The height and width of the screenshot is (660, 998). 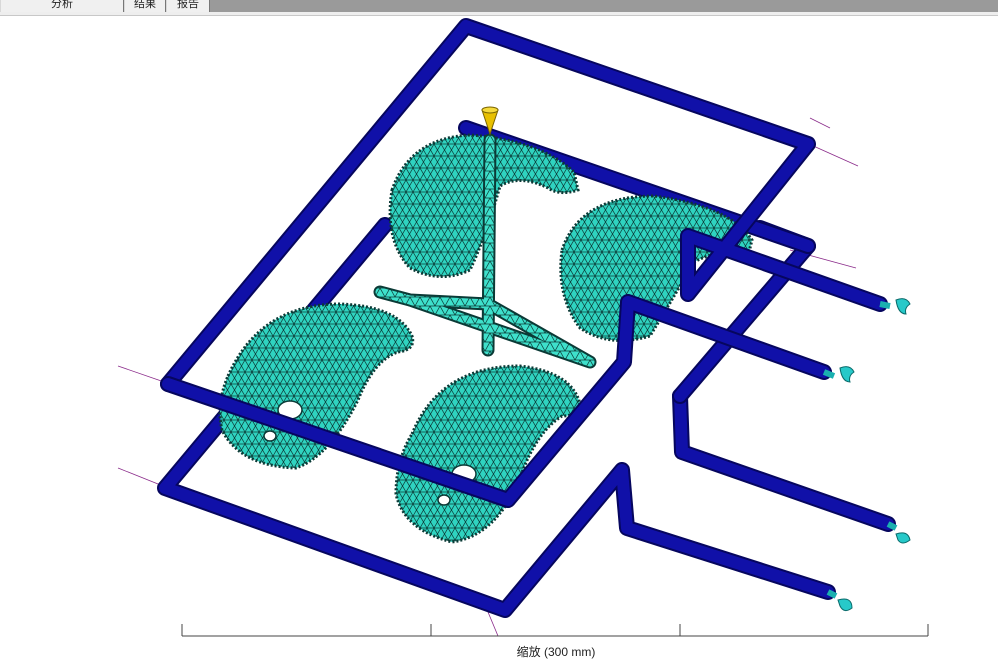 I want to click on tab-analysis: 分析, so click(x=62, y=6).